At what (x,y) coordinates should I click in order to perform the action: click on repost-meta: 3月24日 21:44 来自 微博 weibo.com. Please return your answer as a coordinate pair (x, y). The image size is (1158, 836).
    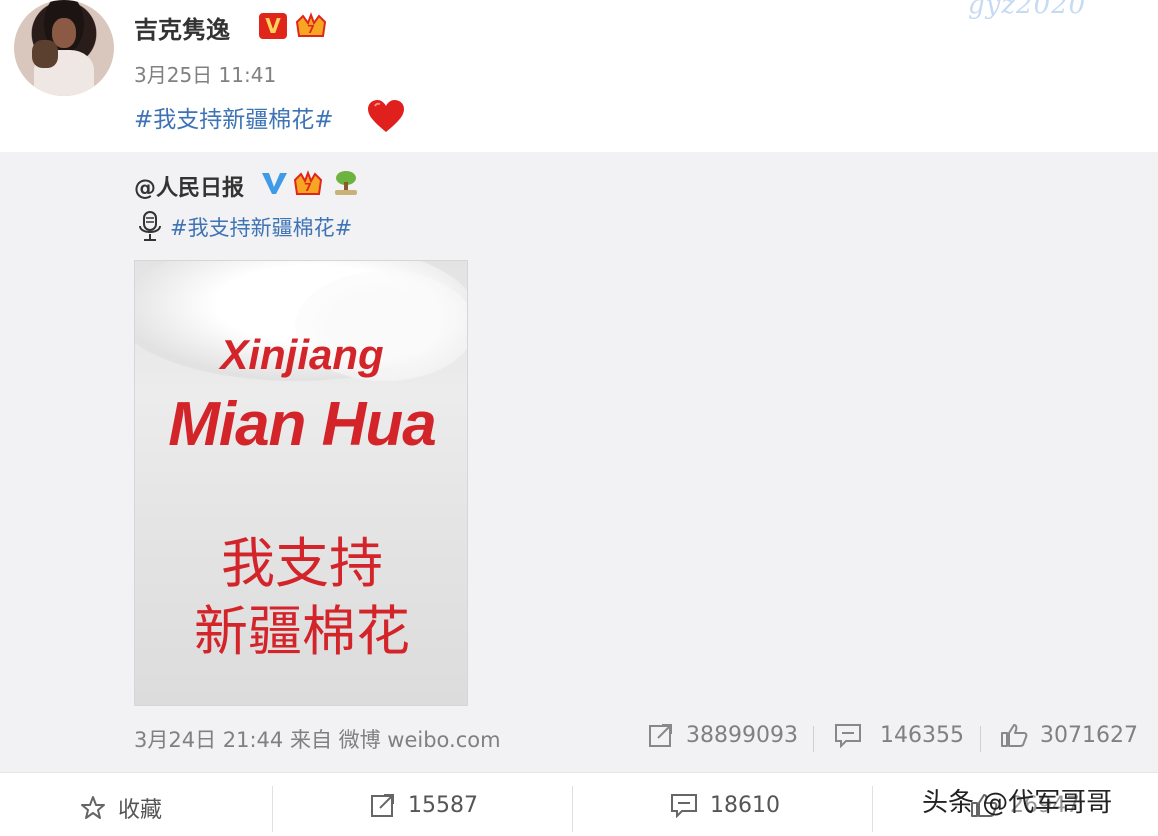
    Looking at the image, I should click on (317, 739).